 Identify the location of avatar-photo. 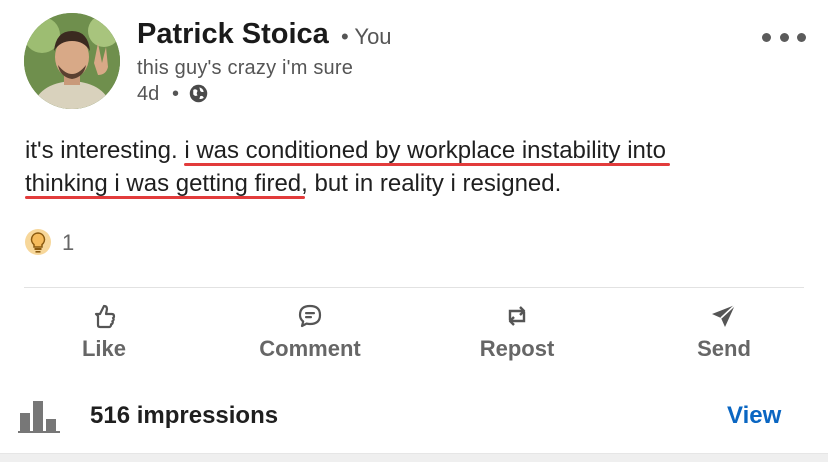
(72, 61).